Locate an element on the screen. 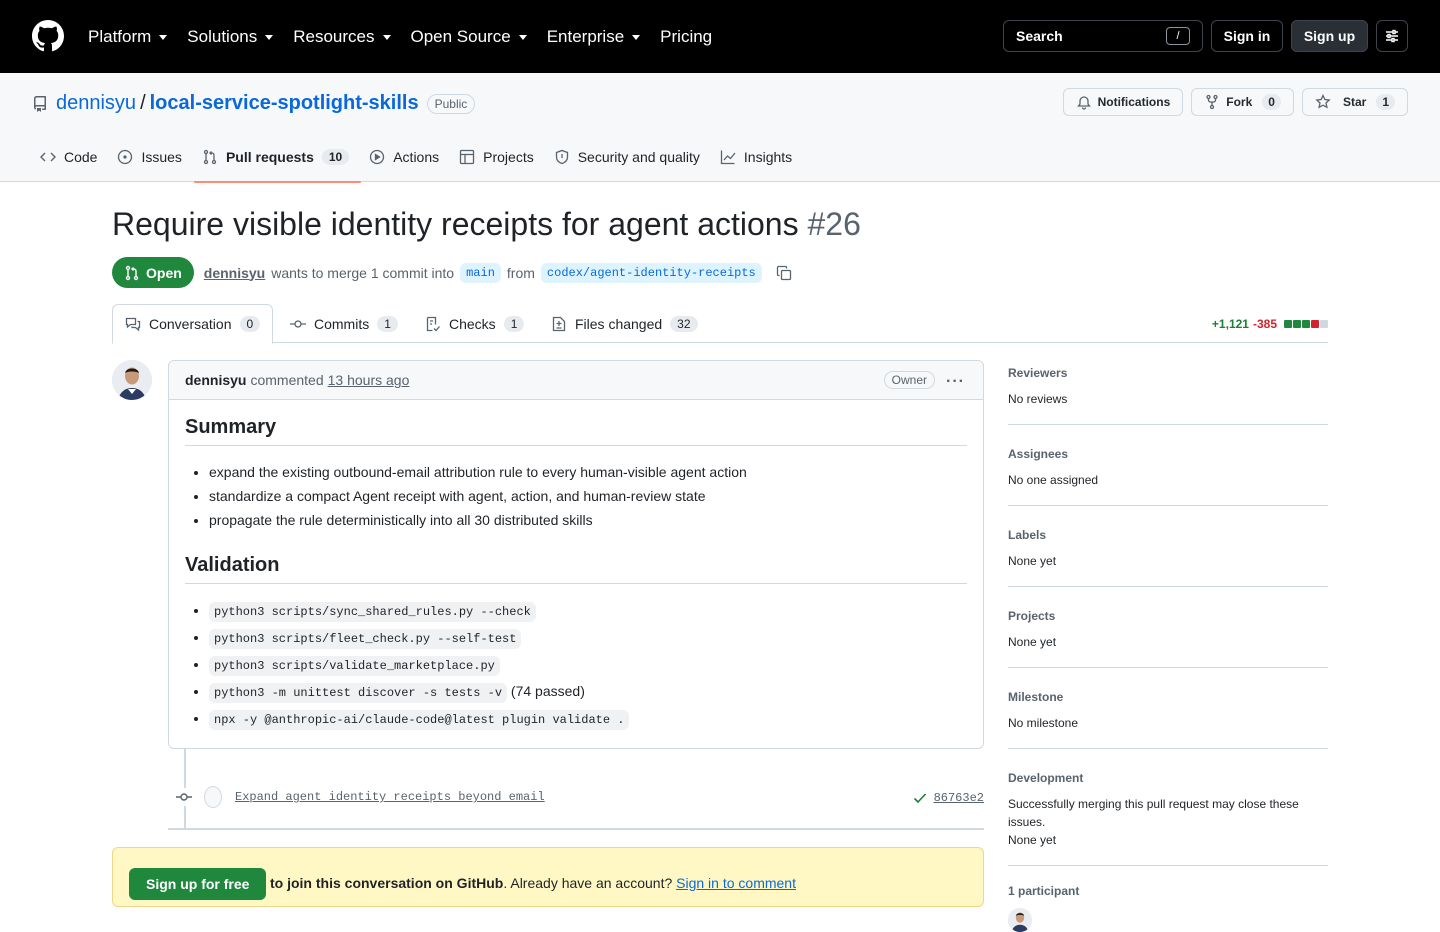 This screenshot has height=932, width=1440. sign-up-free-button: Sign up for free is located at coordinates (198, 884).